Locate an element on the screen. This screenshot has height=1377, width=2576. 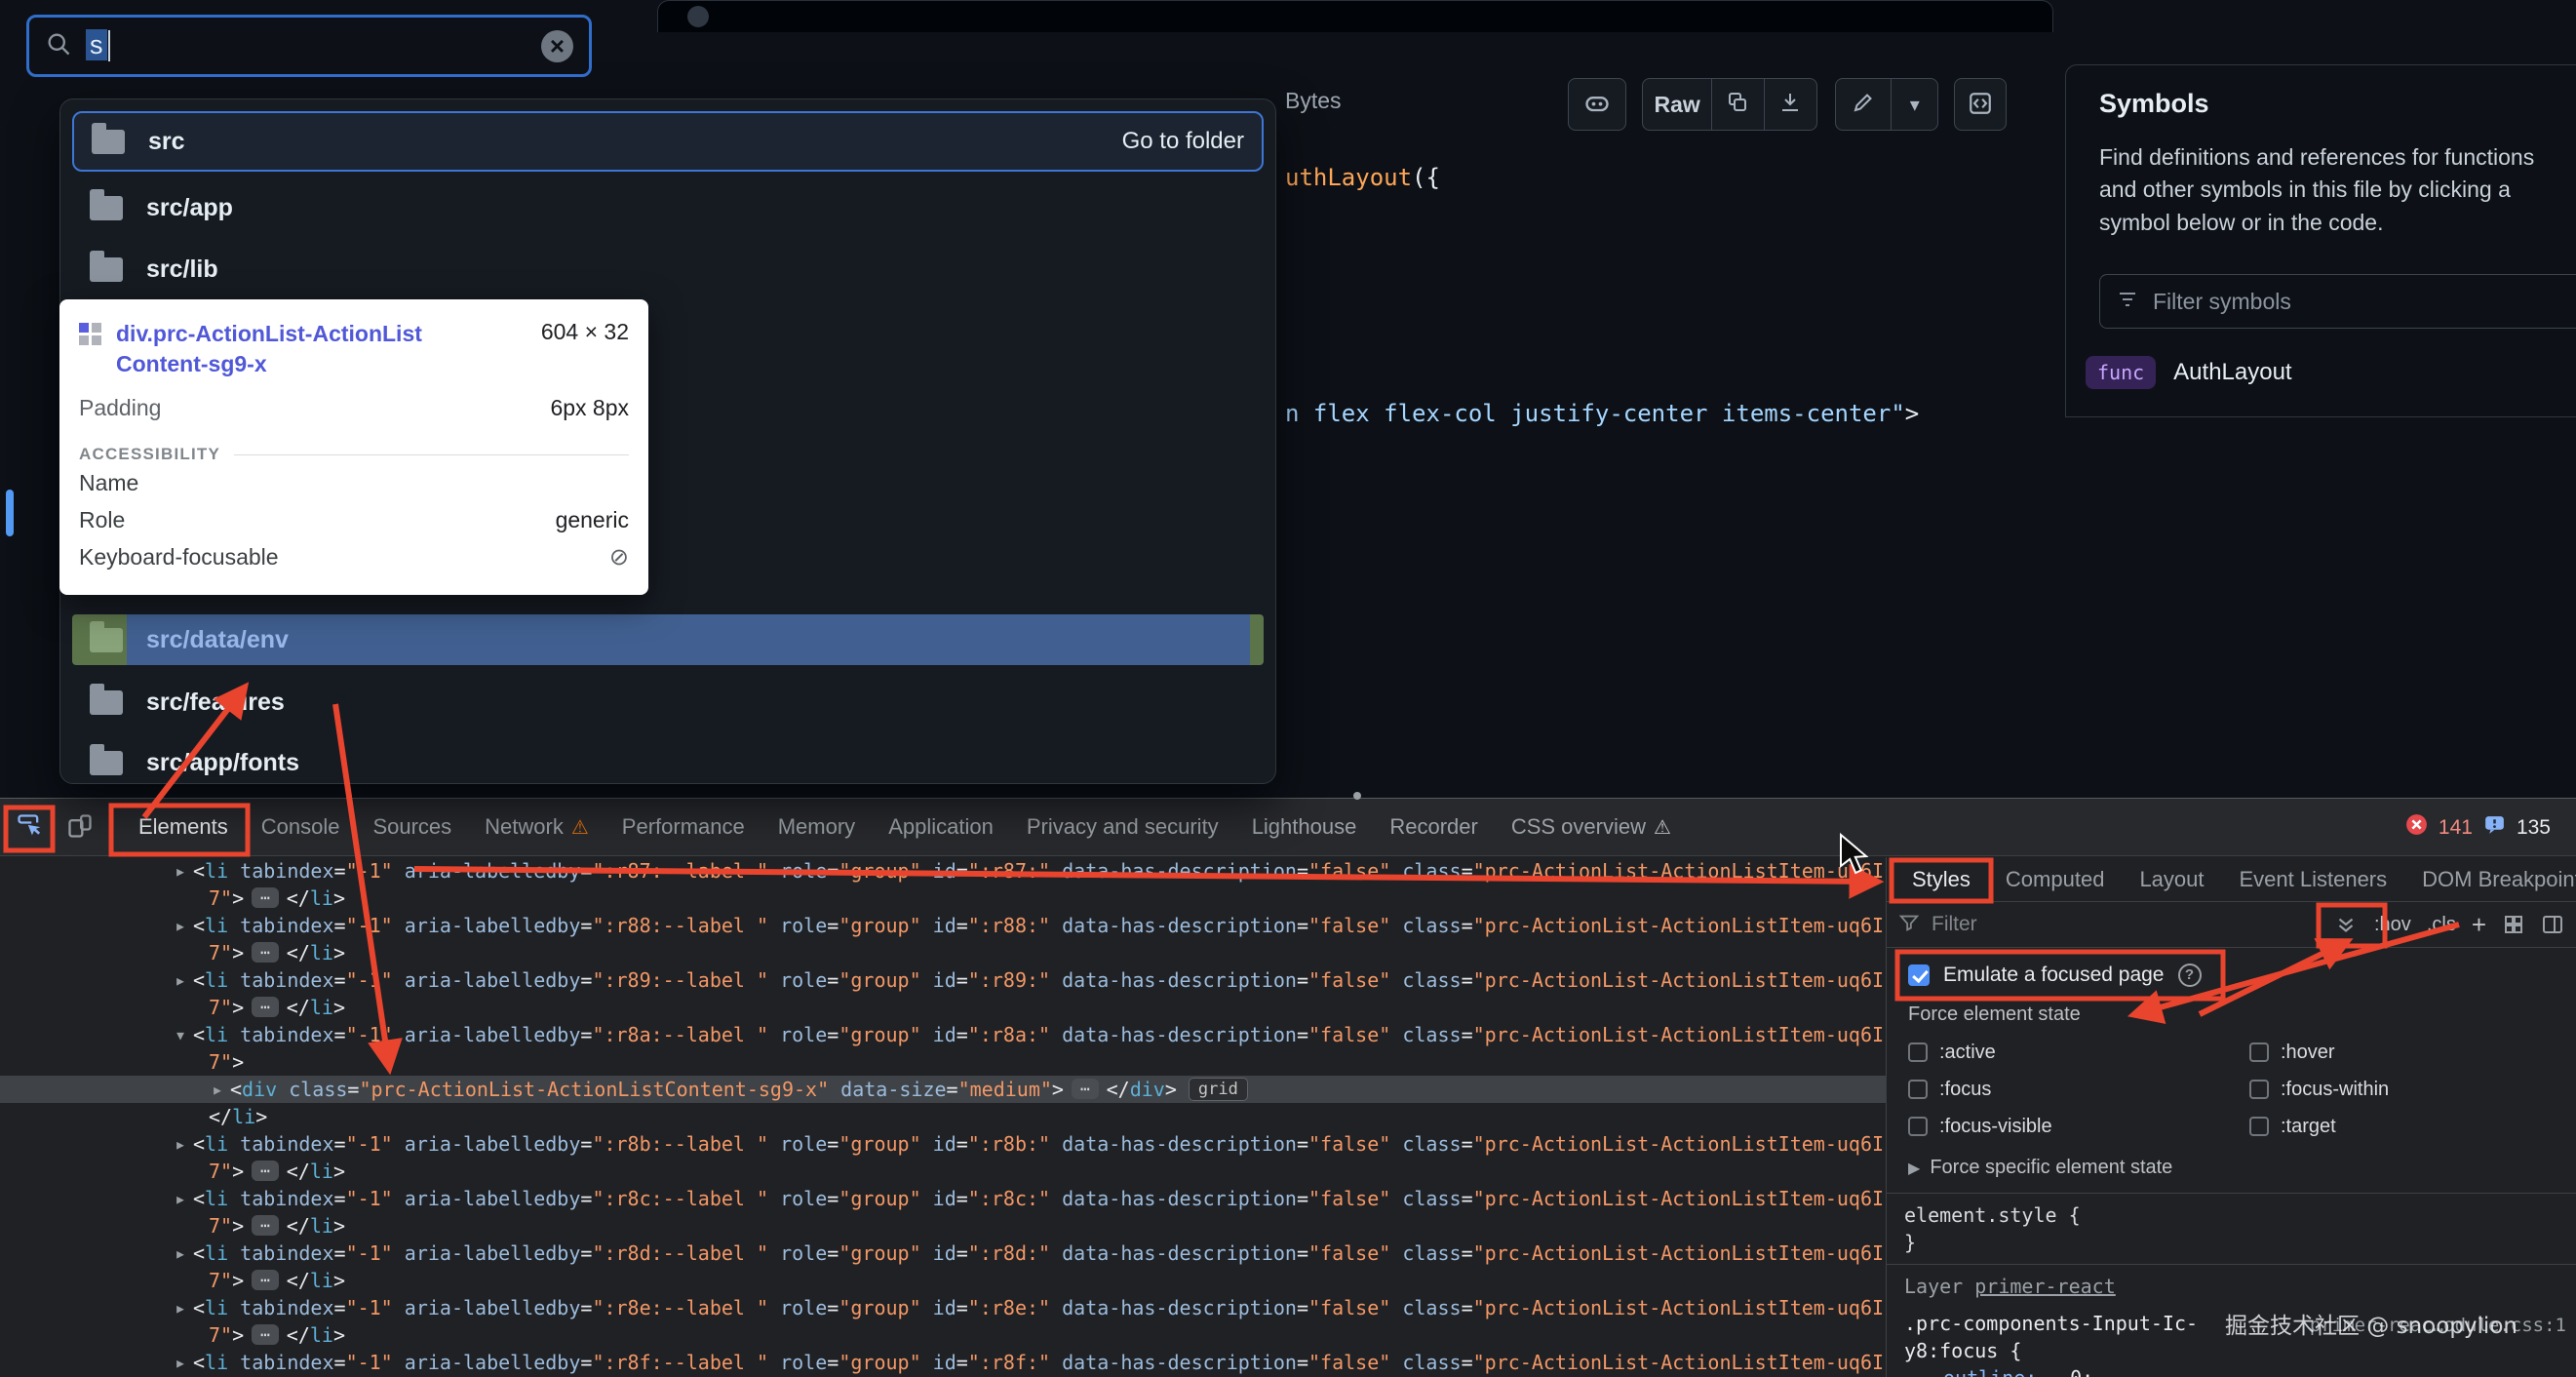
devtools-tab-lighthouse: Lighthouse is located at coordinates (1304, 827).